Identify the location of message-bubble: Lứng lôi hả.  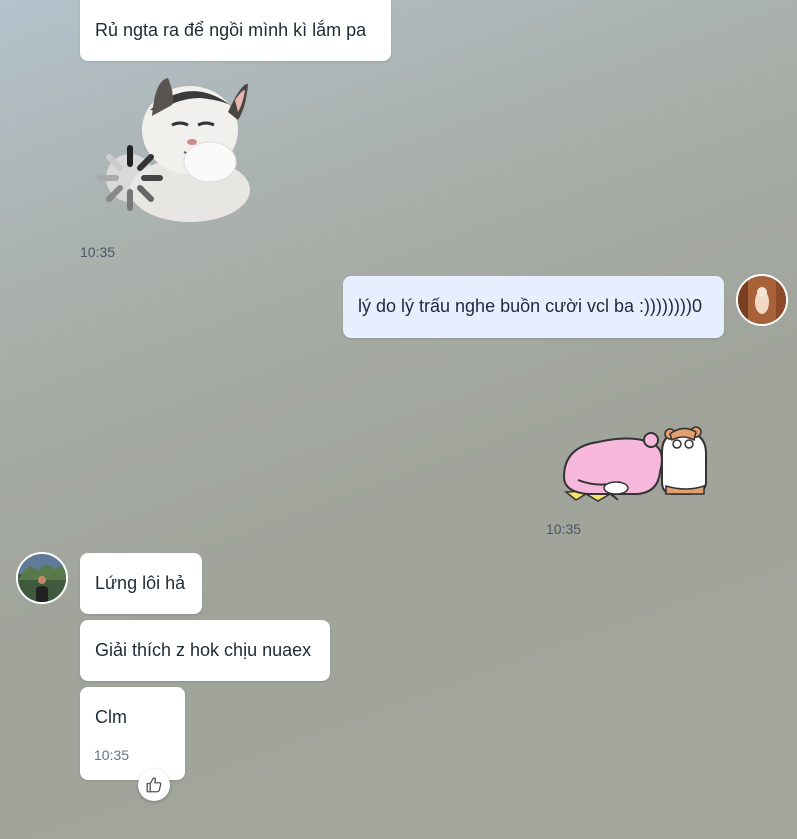
(141, 583).